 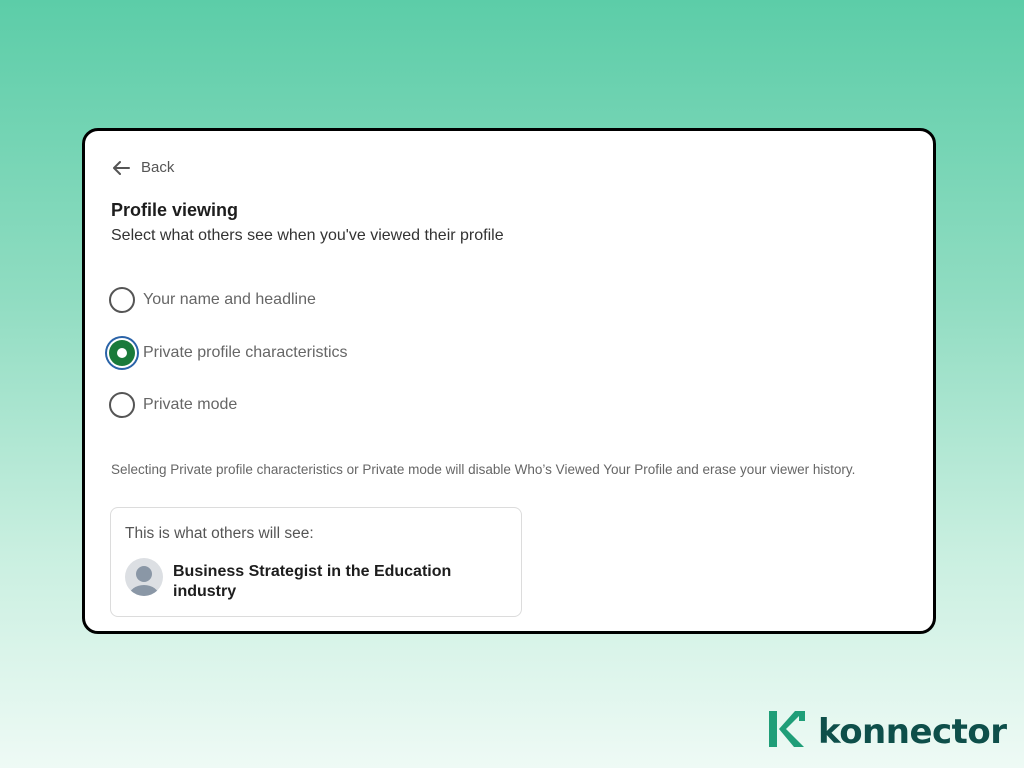 I want to click on anonymous-avatar-icon, so click(x=144, y=577).